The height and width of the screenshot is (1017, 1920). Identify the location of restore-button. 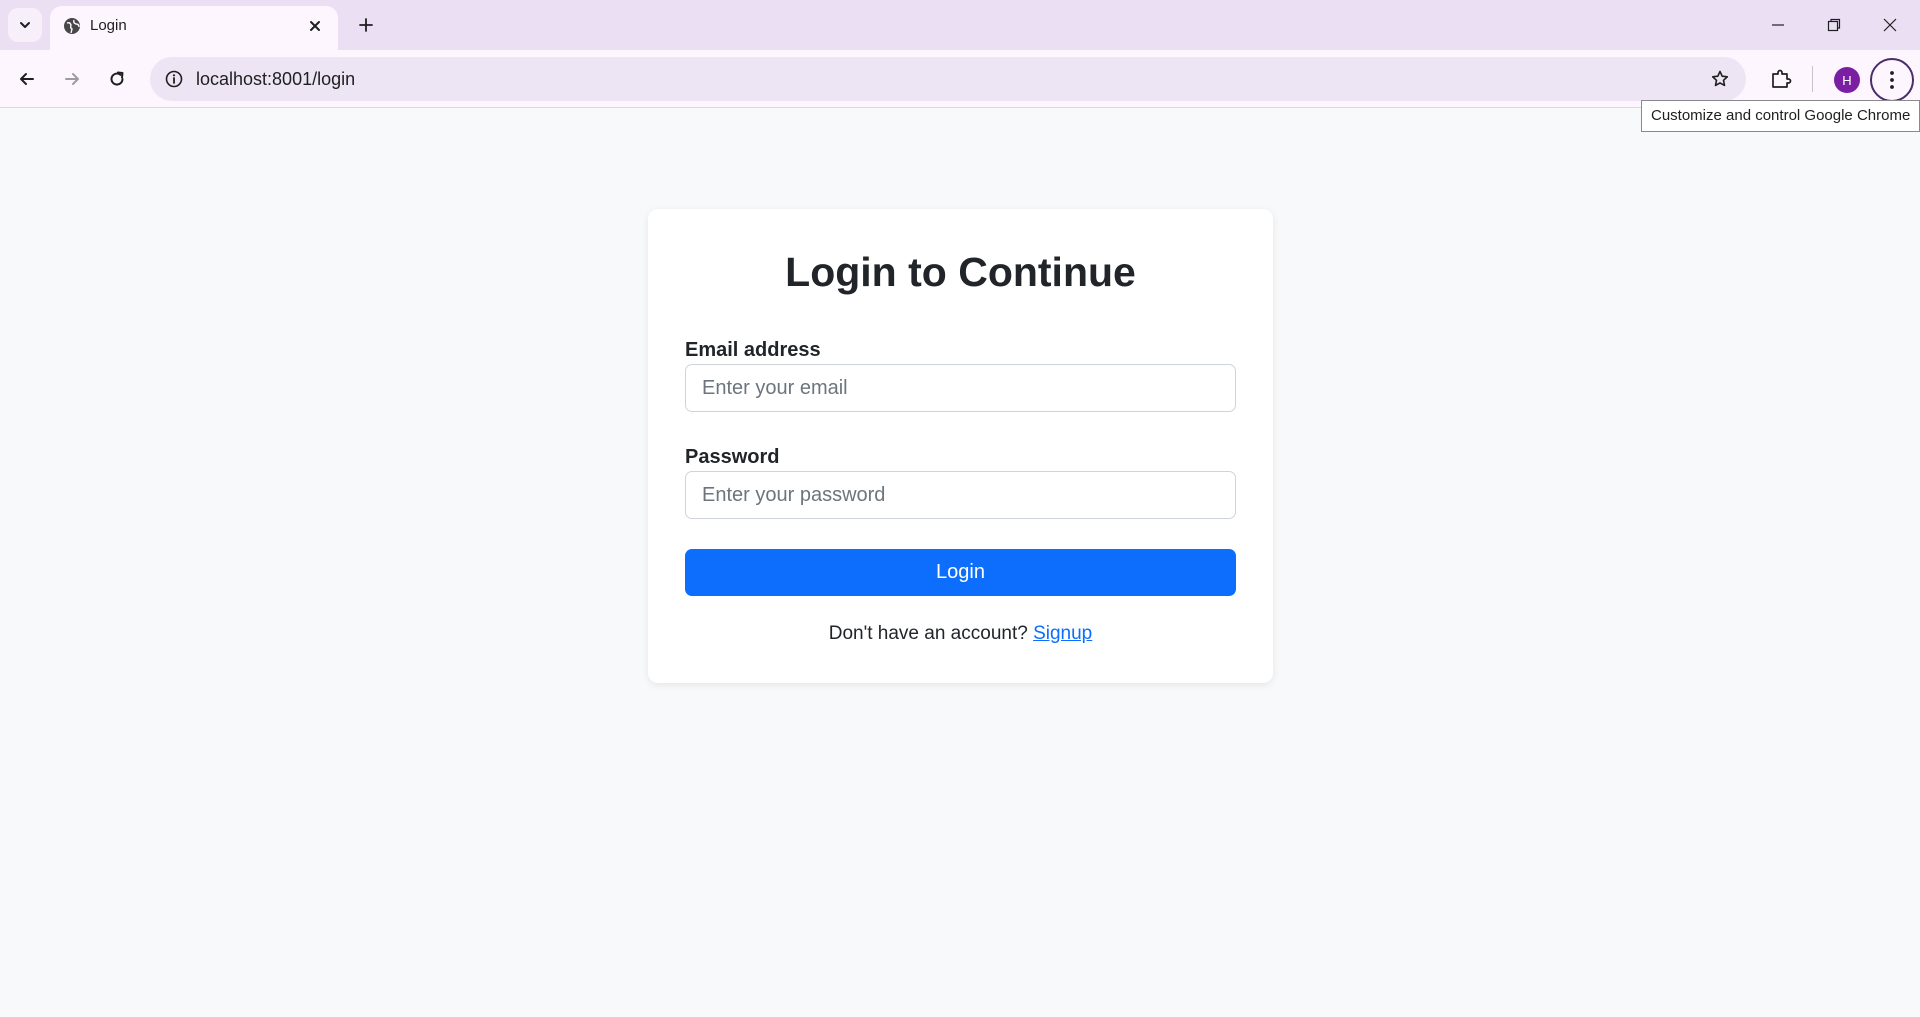
(1834, 25).